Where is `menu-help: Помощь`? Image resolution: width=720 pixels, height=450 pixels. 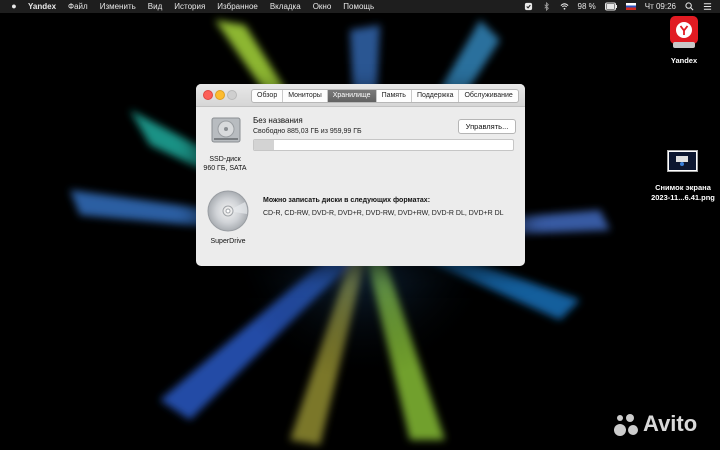
menu-help: Помощь is located at coordinates (358, 6).